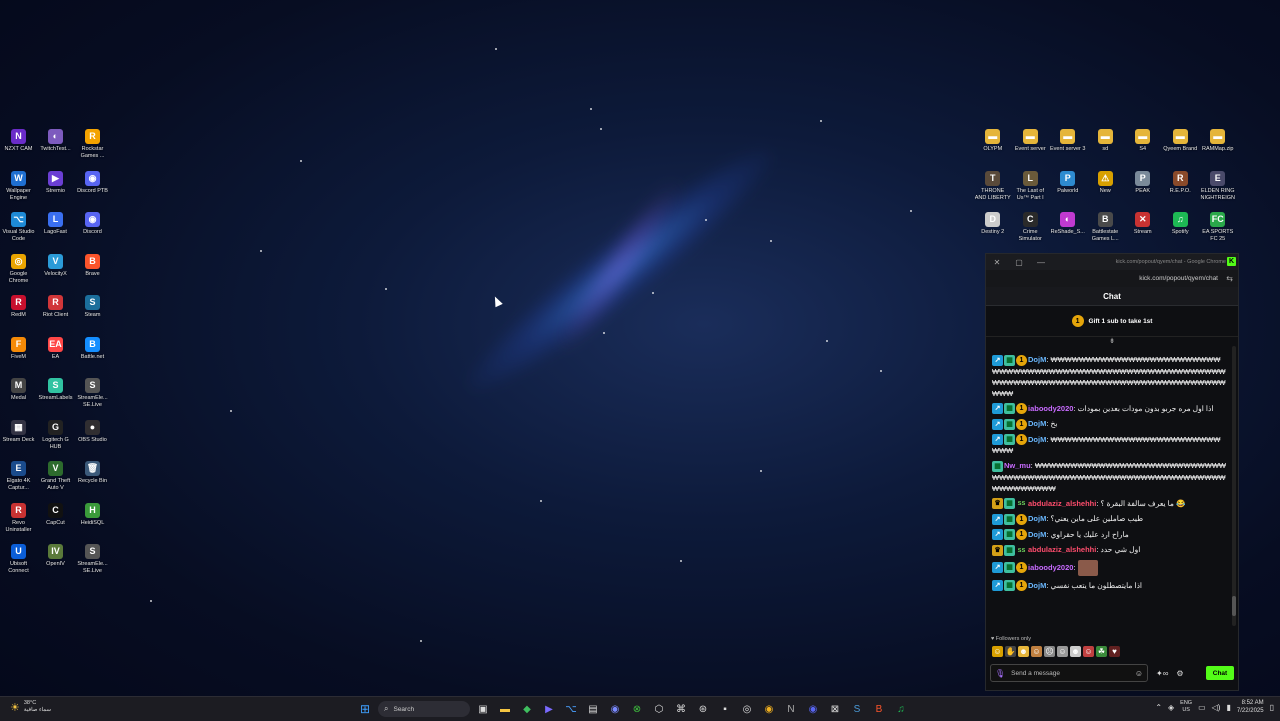  Describe the element at coordinates (1056, 651) in the screenshot. I see `emote-bar: ☺ ✋ ☻ ☺ ☹ ☺ ☻ ☺ ☘ ♥` at that location.